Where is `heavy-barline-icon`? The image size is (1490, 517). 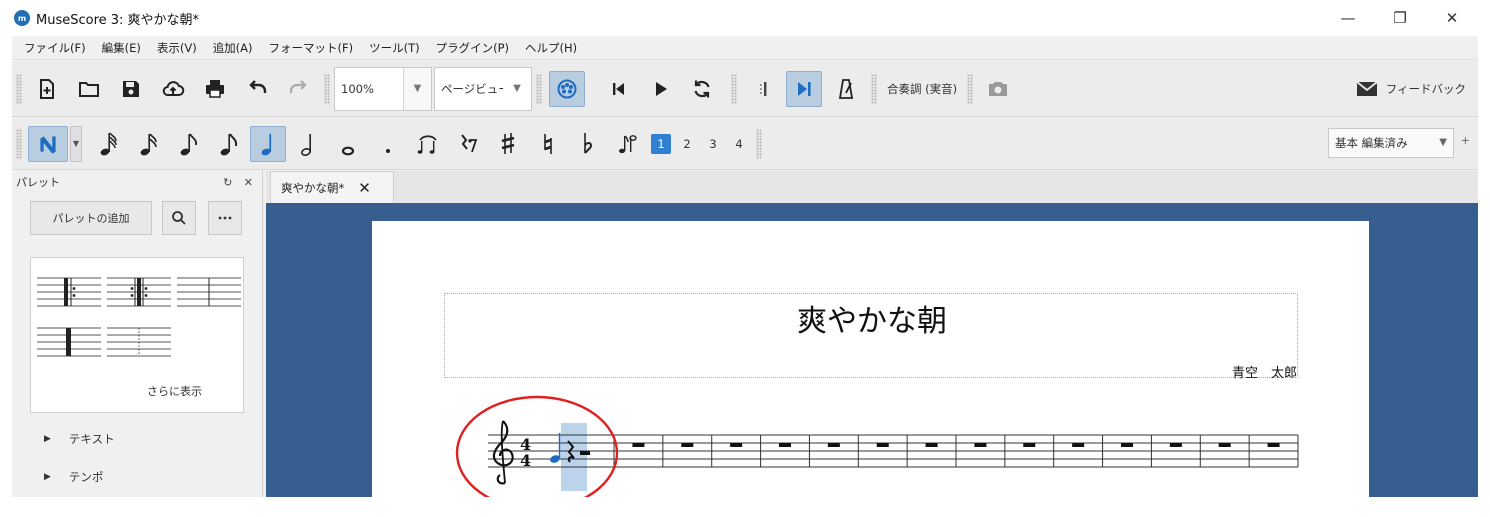
heavy-barline-icon is located at coordinates (69, 341).